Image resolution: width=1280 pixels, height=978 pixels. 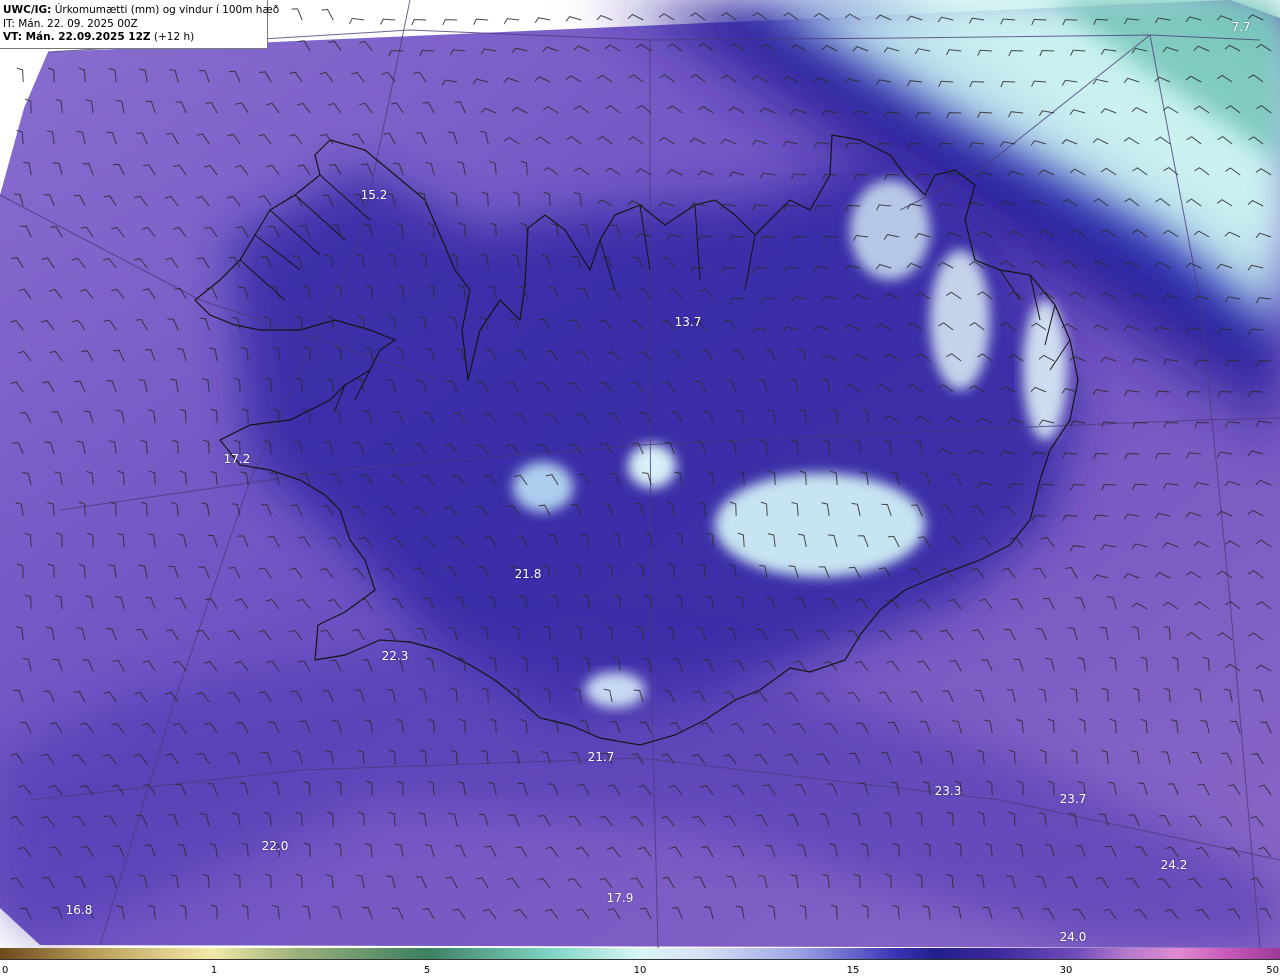 What do you see at coordinates (688, 322) in the screenshot?
I see `value-label: 13.7` at bounding box center [688, 322].